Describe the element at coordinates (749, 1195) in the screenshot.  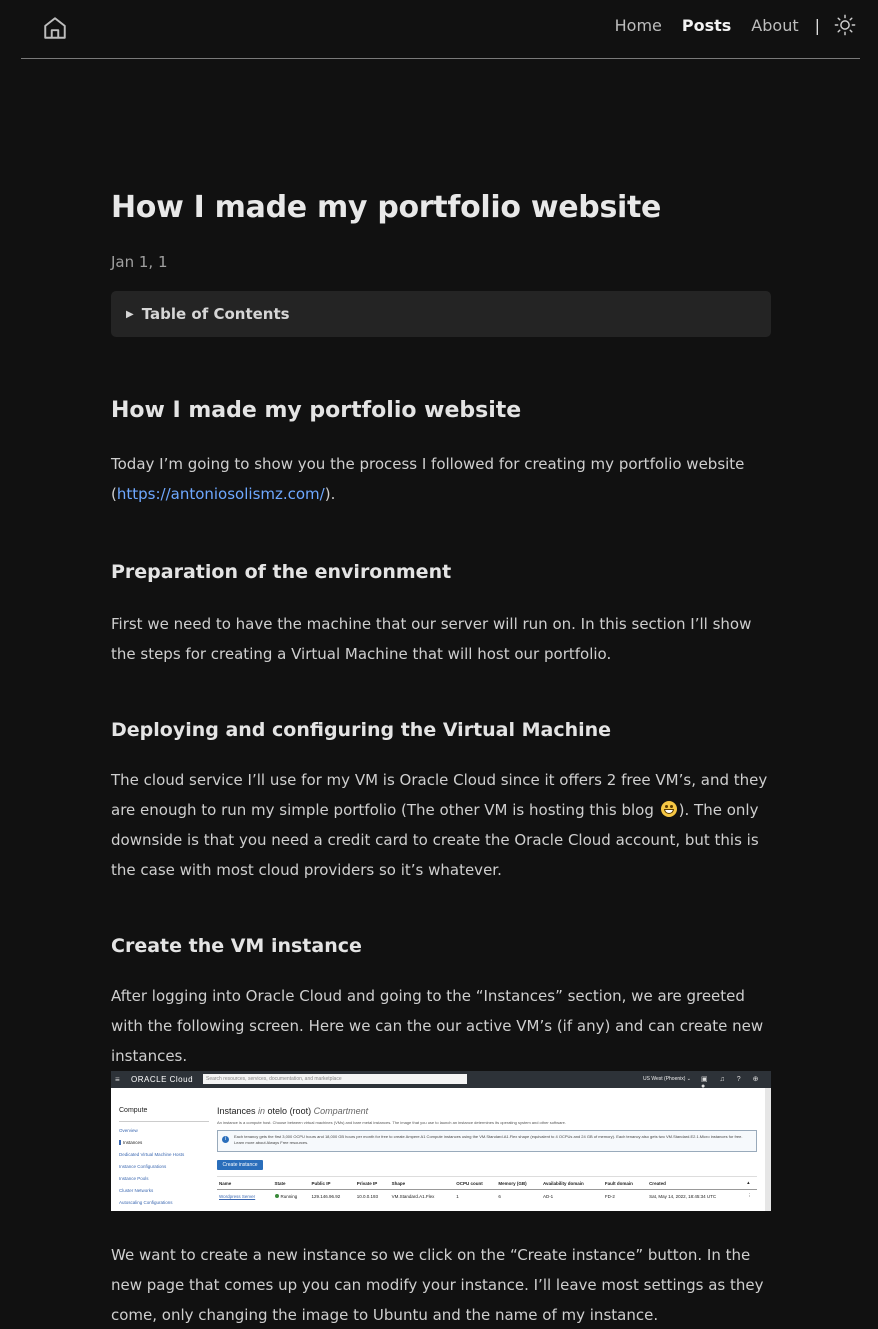
I see `table-cell: ⋮` at that location.